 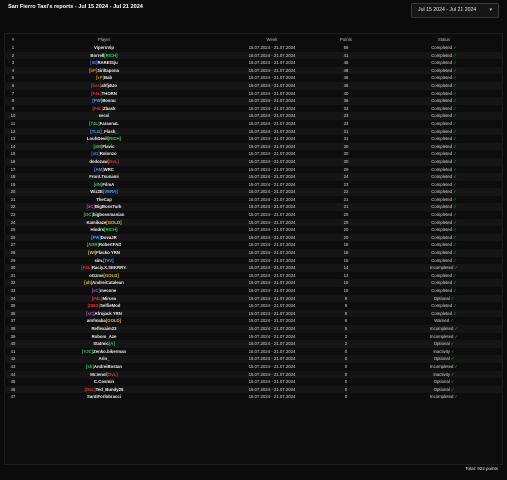 I want to click on player-name: Robom_Aze, so click(x=104, y=337).